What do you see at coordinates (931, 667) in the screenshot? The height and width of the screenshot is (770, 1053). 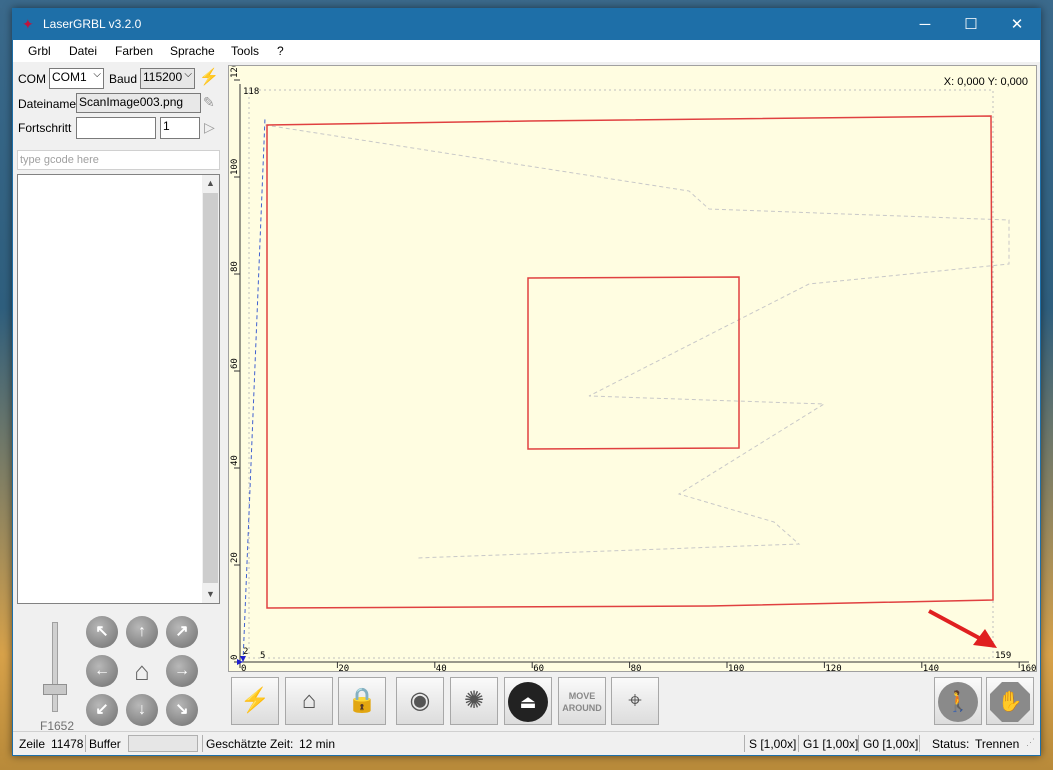 I see `x-tick-label: 140` at bounding box center [931, 667].